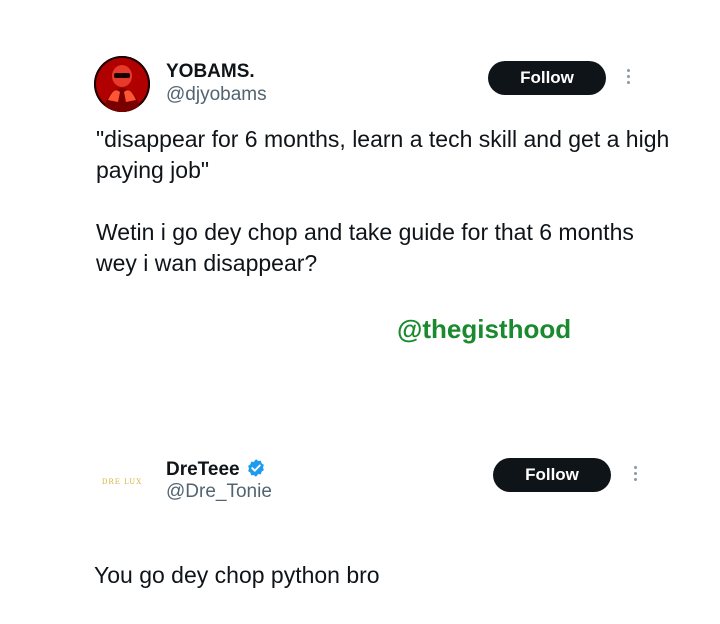 This screenshot has width=720, height=624. What do you see at coordinates (219, 492) in the screenshot?
I see `user-handle: @Dre_Tonie` at bounding box center [219, 492].